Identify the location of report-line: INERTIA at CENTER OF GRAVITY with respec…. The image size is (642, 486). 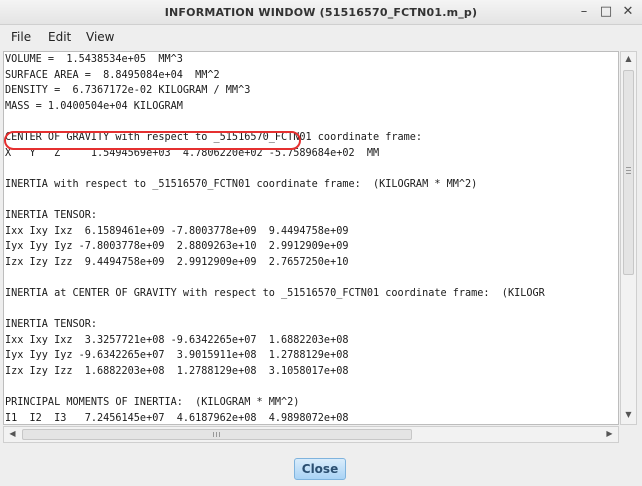
(275, 293).